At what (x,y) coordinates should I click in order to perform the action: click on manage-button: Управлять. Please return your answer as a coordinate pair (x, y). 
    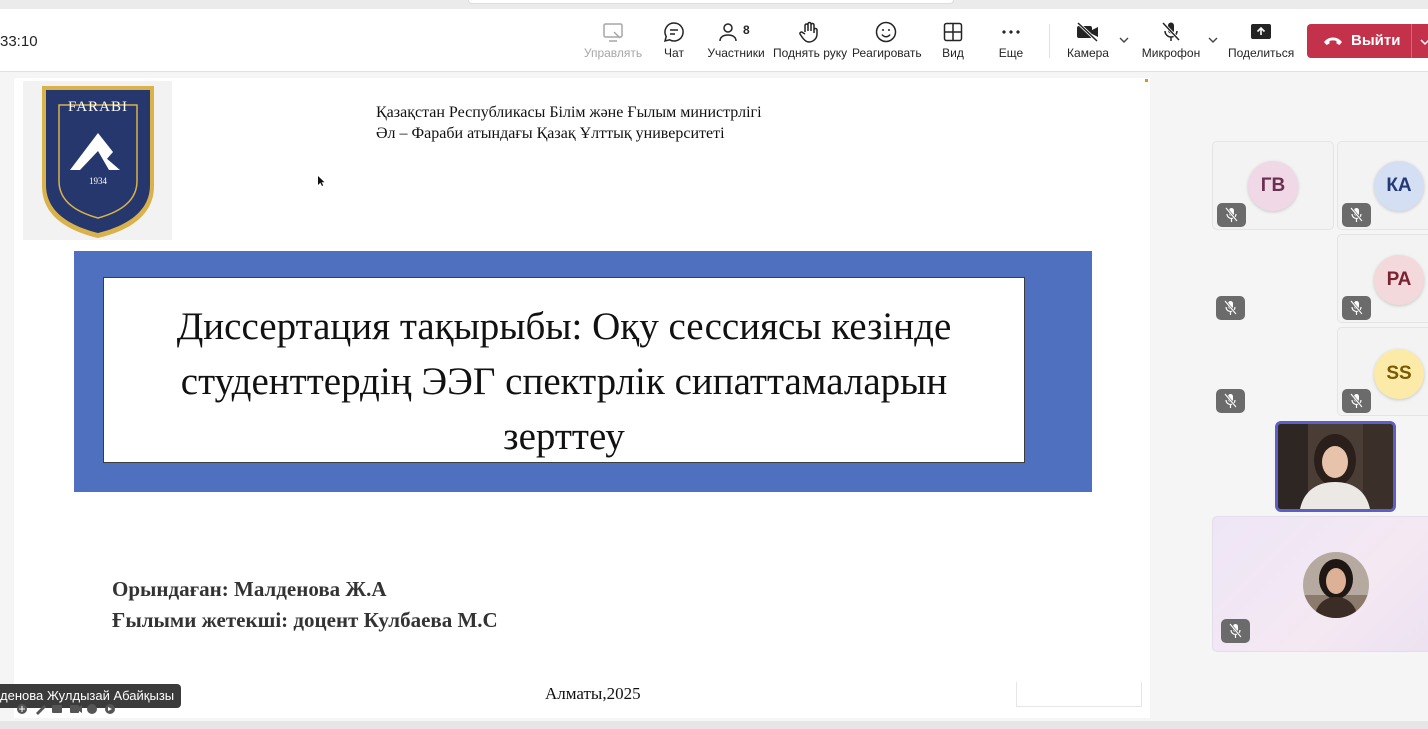
    Looking at the image, I should click on (613, 43).